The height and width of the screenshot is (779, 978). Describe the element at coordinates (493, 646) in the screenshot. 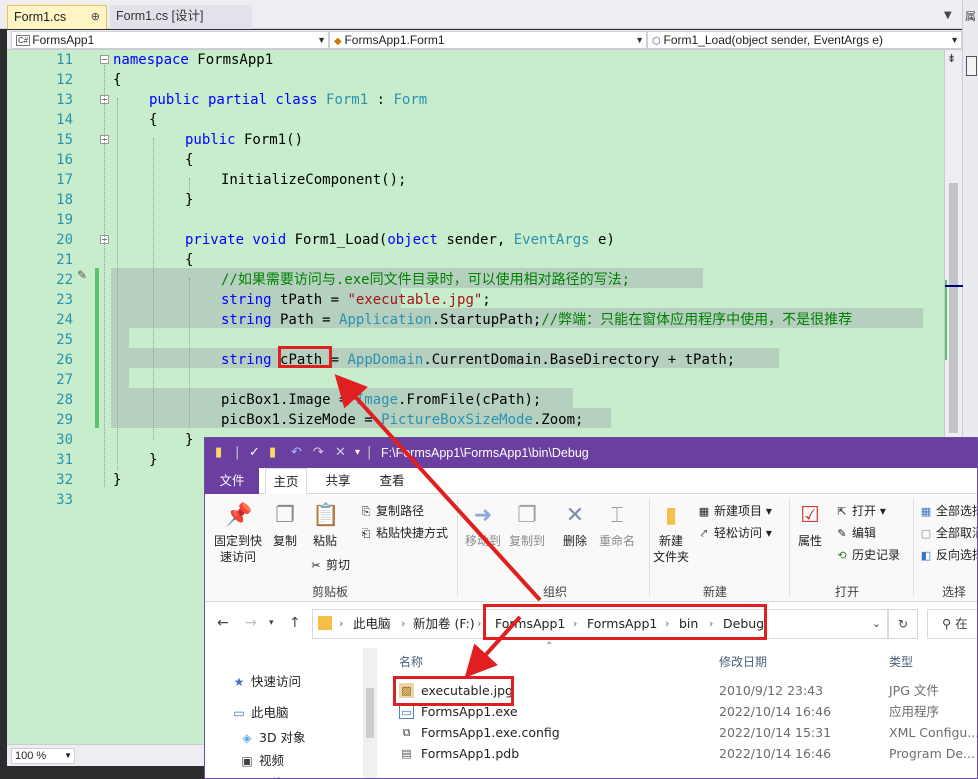

I see `arrow-to-file` at that location.